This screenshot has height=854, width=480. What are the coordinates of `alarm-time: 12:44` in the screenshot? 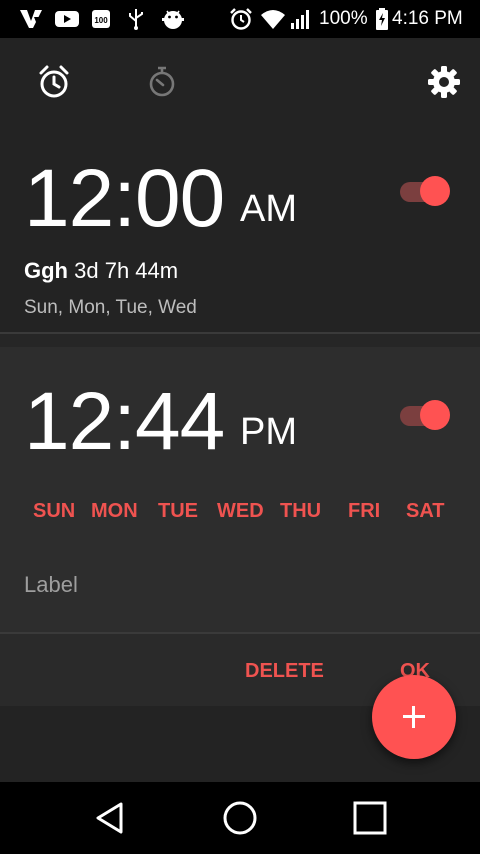 It's located at (124, 422).